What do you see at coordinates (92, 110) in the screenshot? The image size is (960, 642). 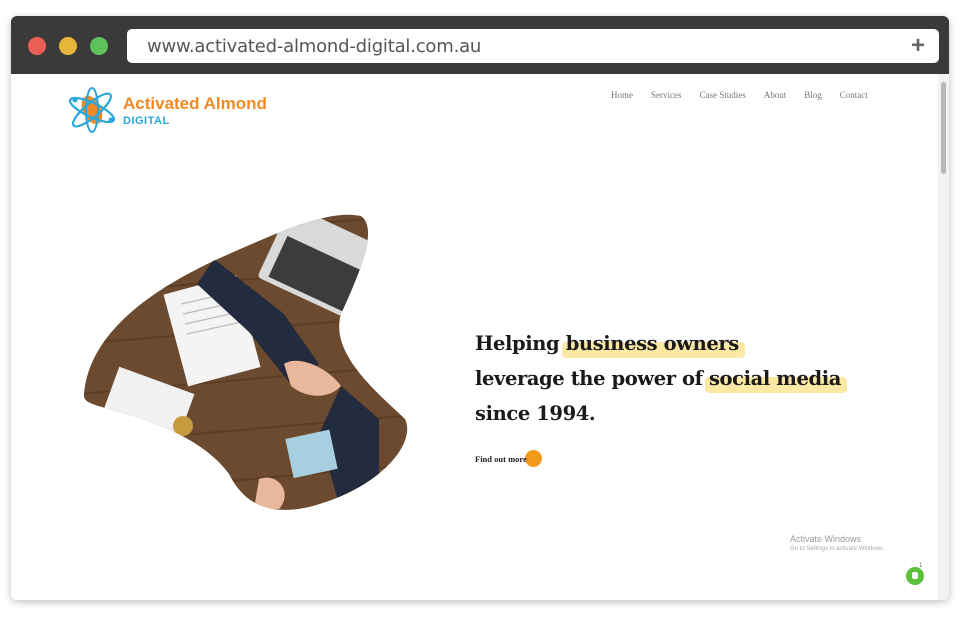 I see `atom-logo-icon` at bounding box center [92, 110].